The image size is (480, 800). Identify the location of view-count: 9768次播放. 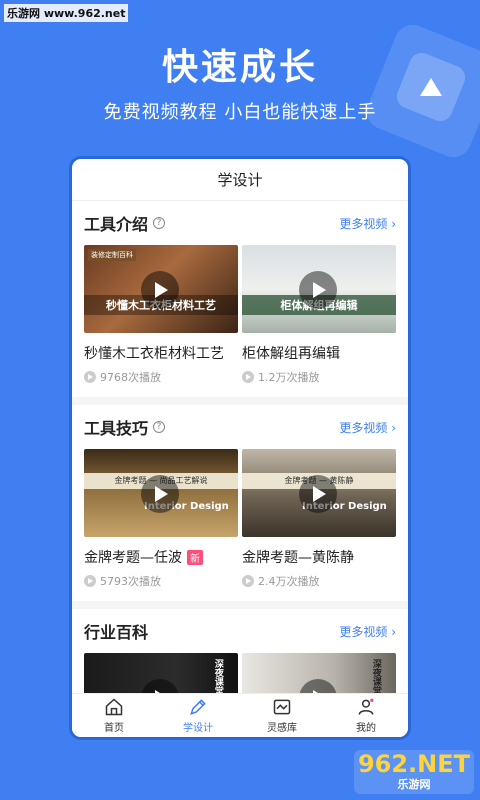
(161, 377).